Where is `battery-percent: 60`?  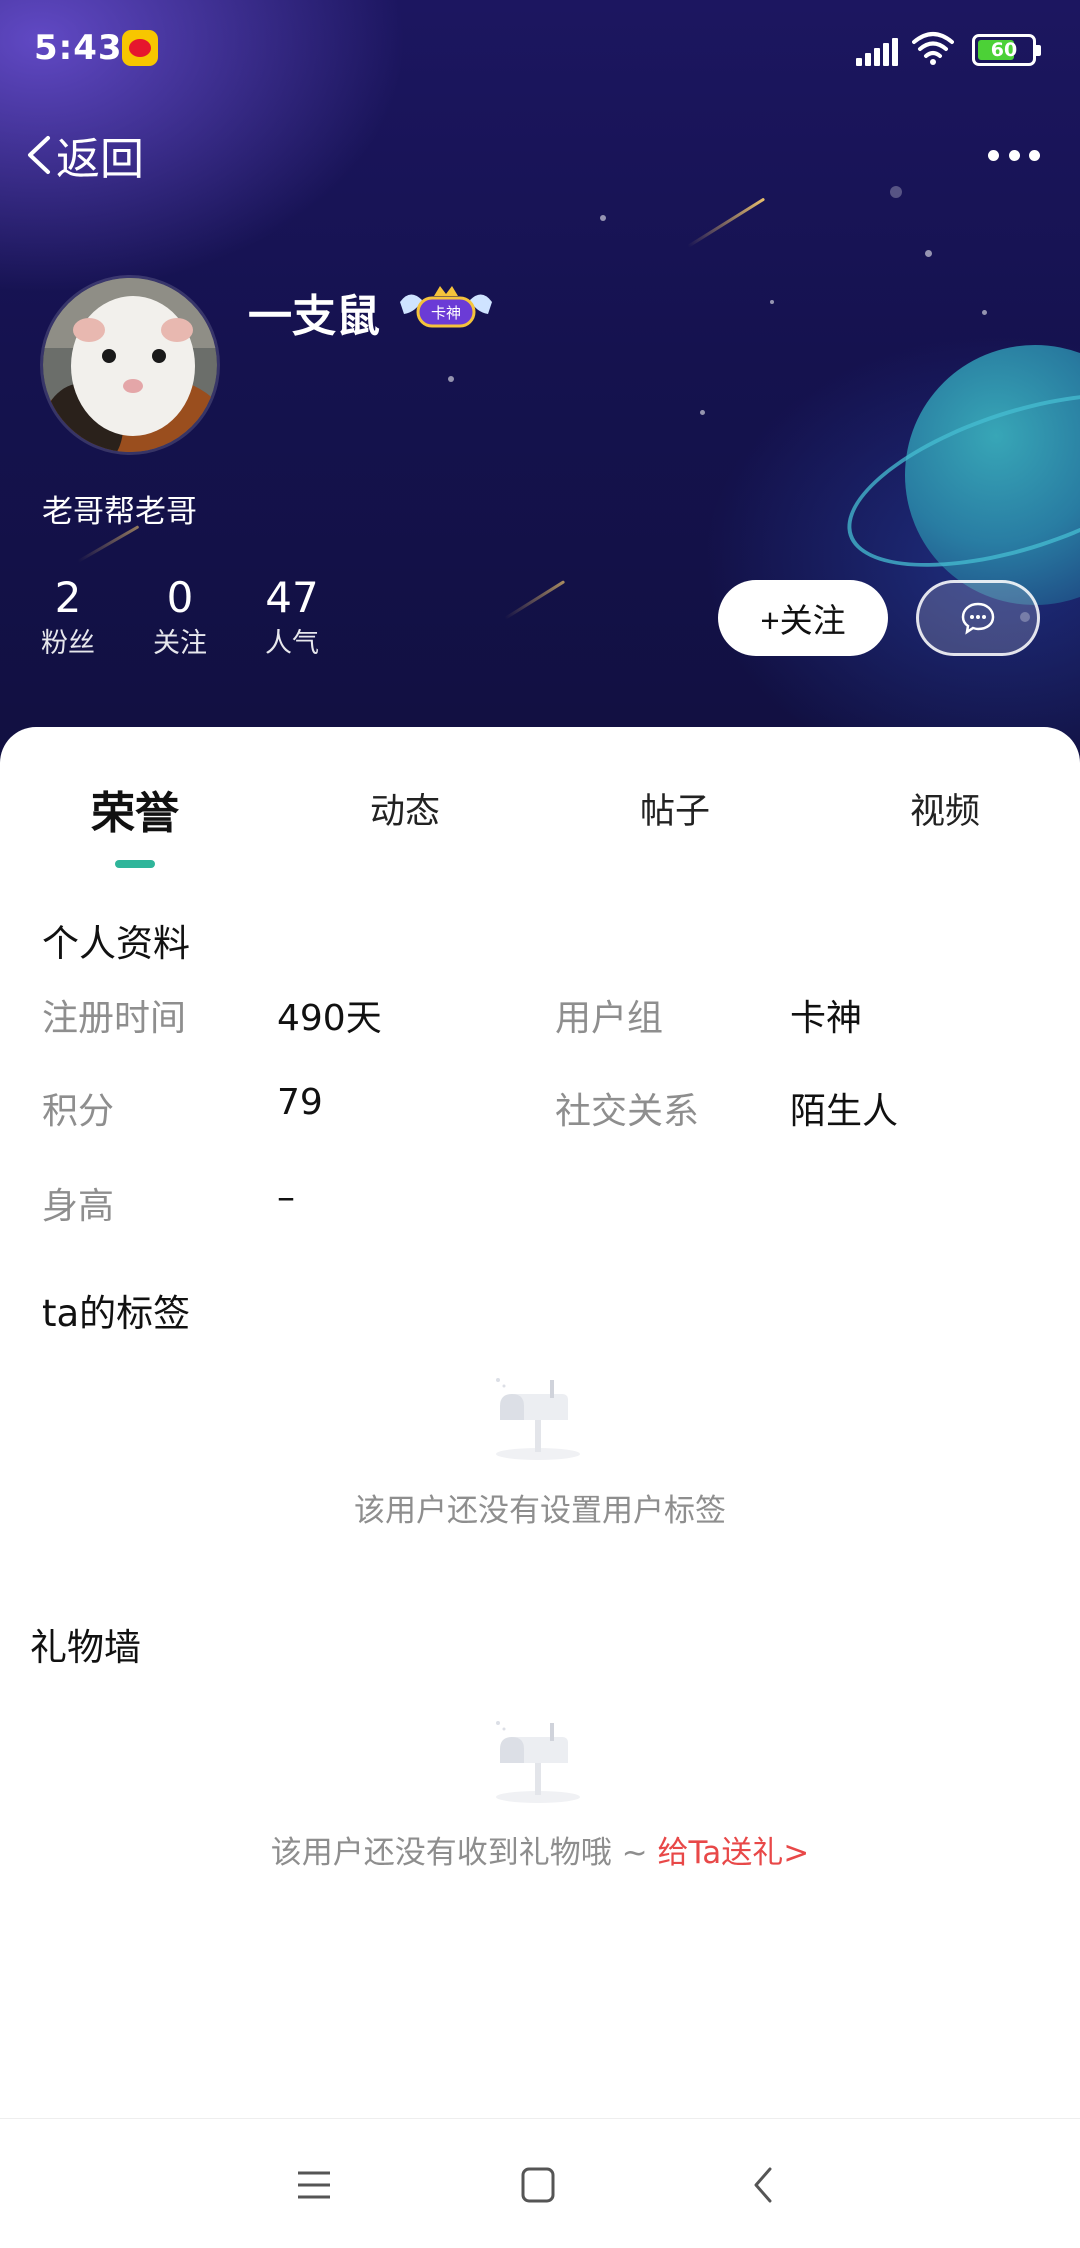 battery-percent: 60 is located at coordinates (1004, 50).